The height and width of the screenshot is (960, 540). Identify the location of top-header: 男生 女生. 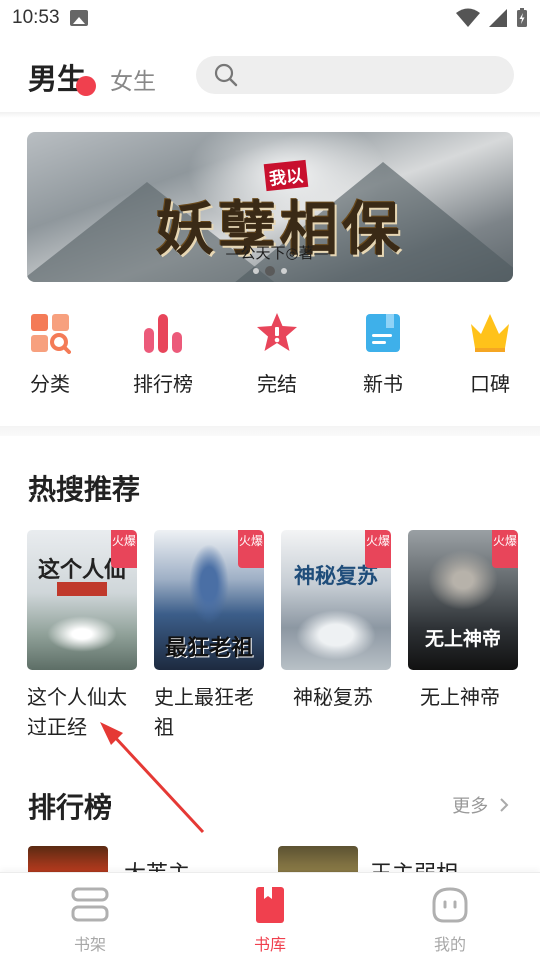
(270, 75).